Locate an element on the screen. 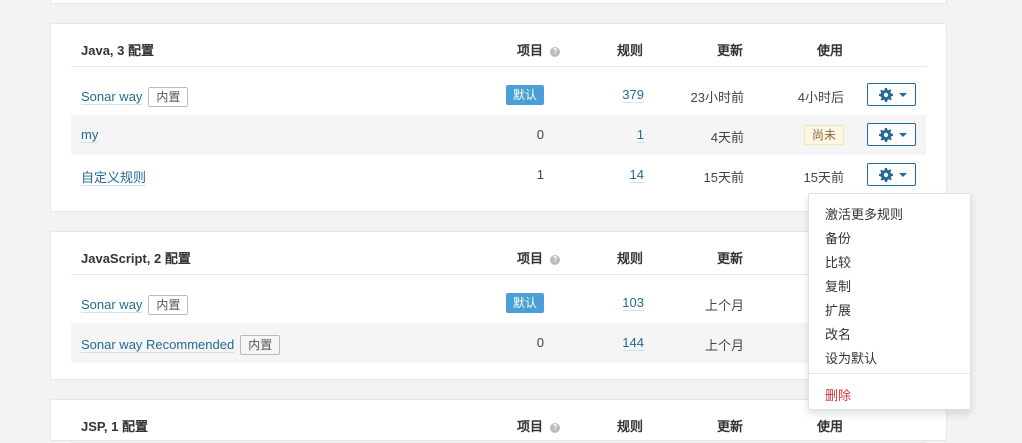 Image resolution: width=1022 pixels, height=443 pixels. menu-item-activate-rules: 激活更多规则 is located at coordinates (864, 213).